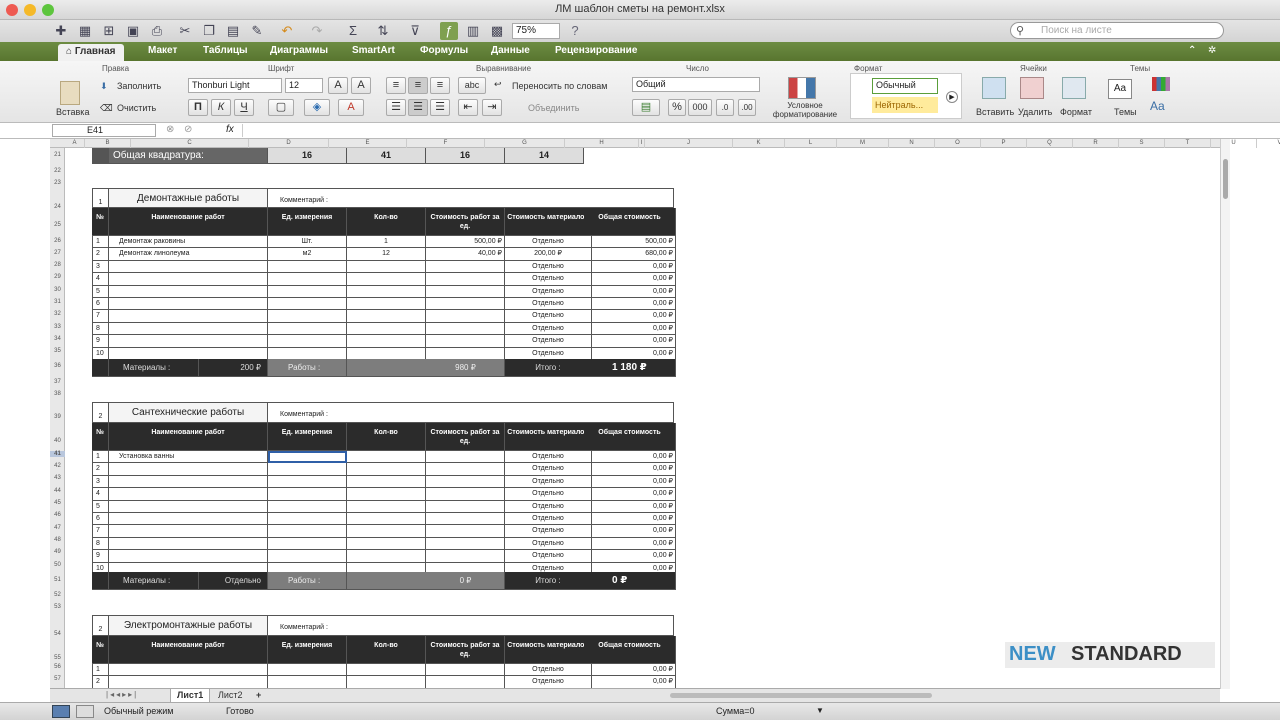  Describe the element at coordinates (820, 710) in the screenshot. I see `sum-dropdown-icon: ▼` at that location.